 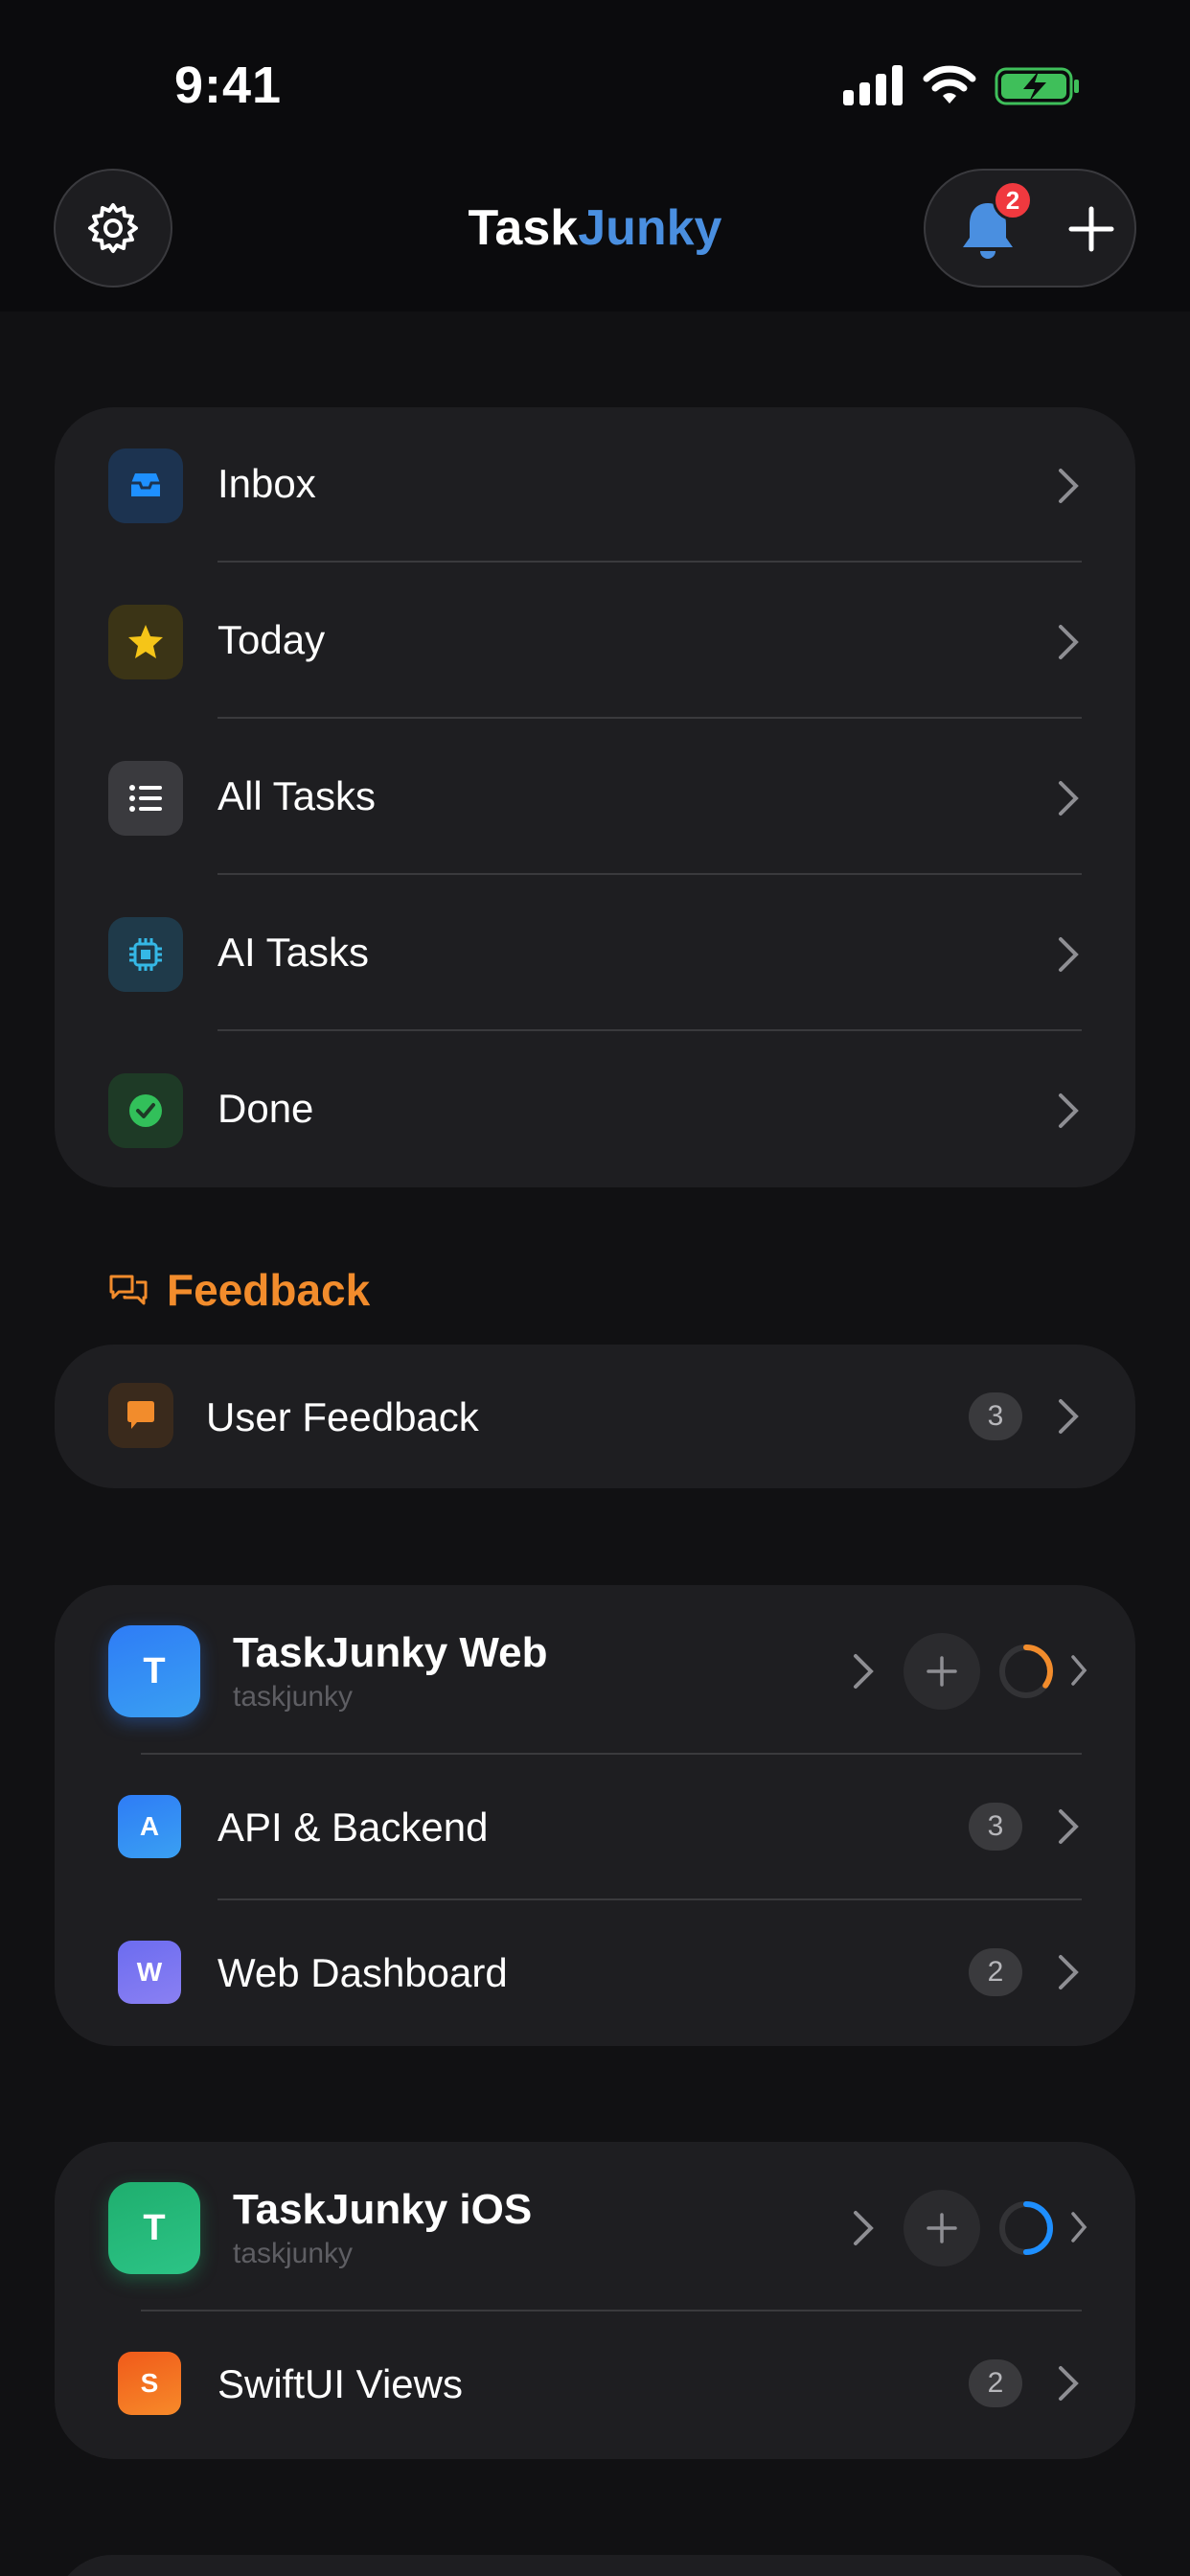 I want to click on app-title-part-2: Junky, so click(x=650, y=228).